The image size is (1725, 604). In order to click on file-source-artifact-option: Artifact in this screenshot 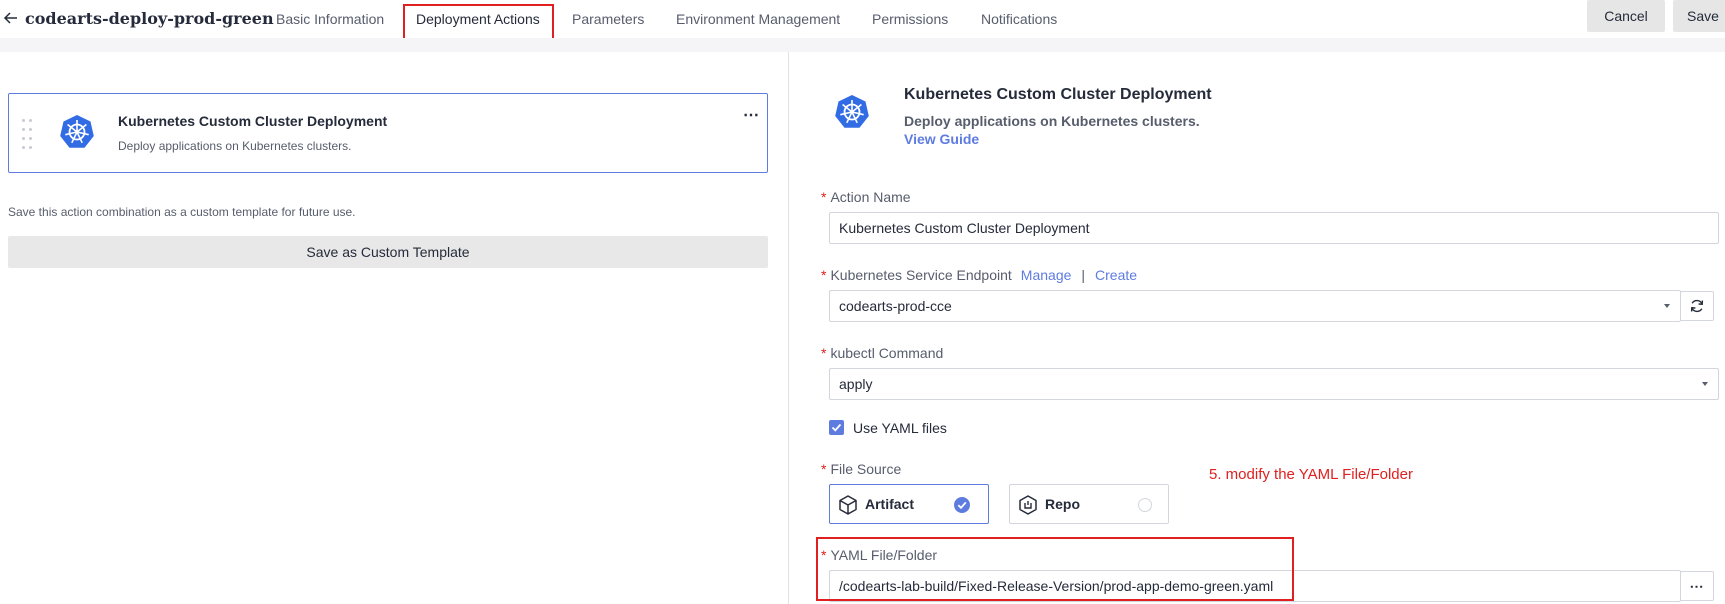, I will do `click(909, 504)`.